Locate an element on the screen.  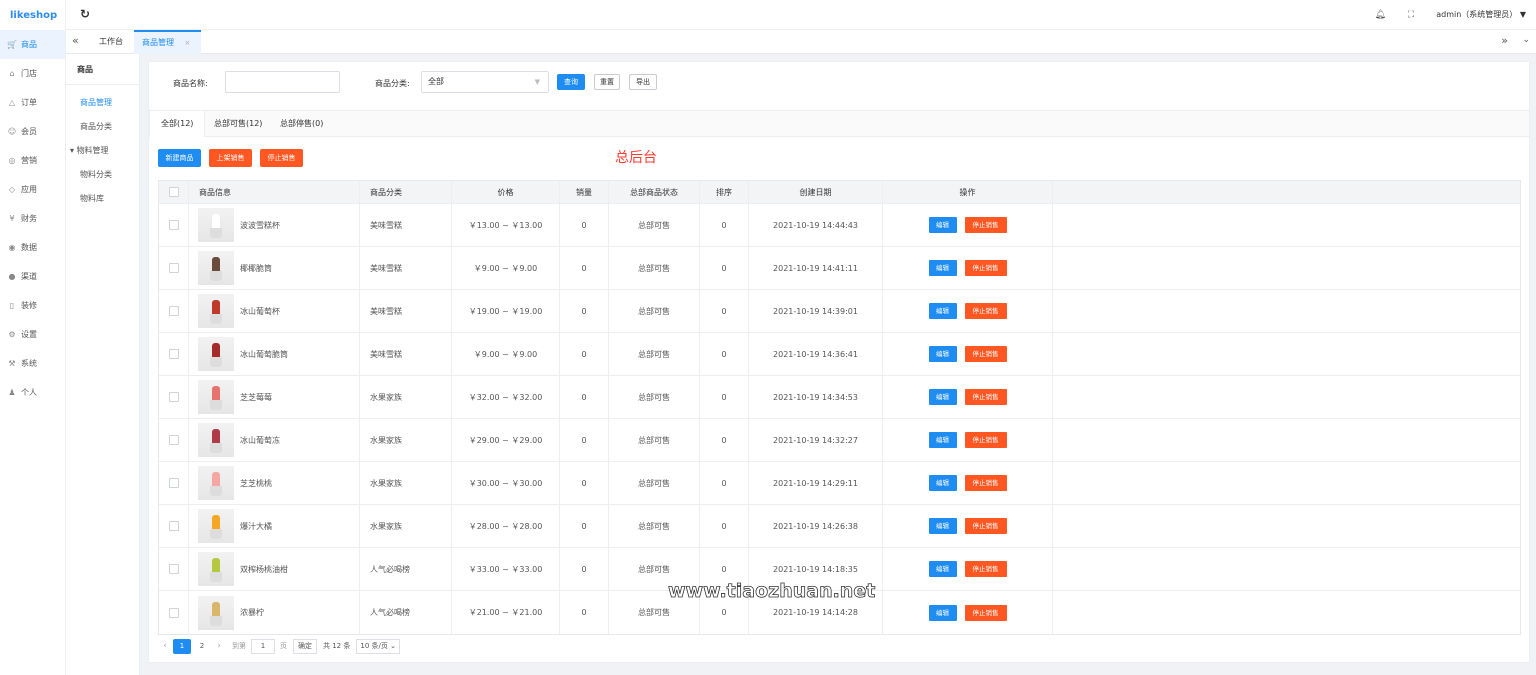
subnav-item-material-category: 物料分类 is located at coordinates (102, 175).